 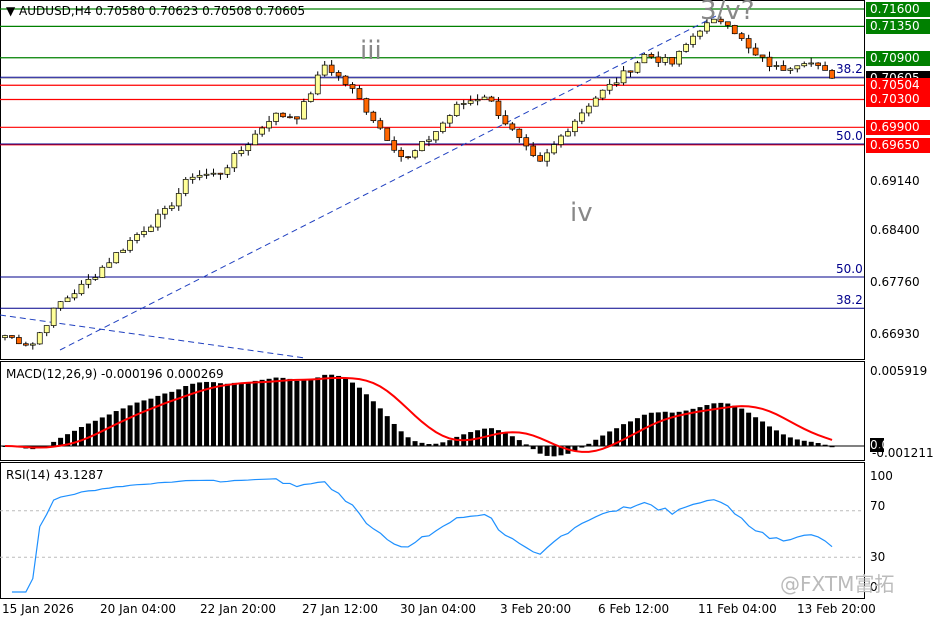 What do you see at coordinates (898, 145) in the screenshot?
I see `price-level-label: 0.69650` at bounding box center [898, 145].